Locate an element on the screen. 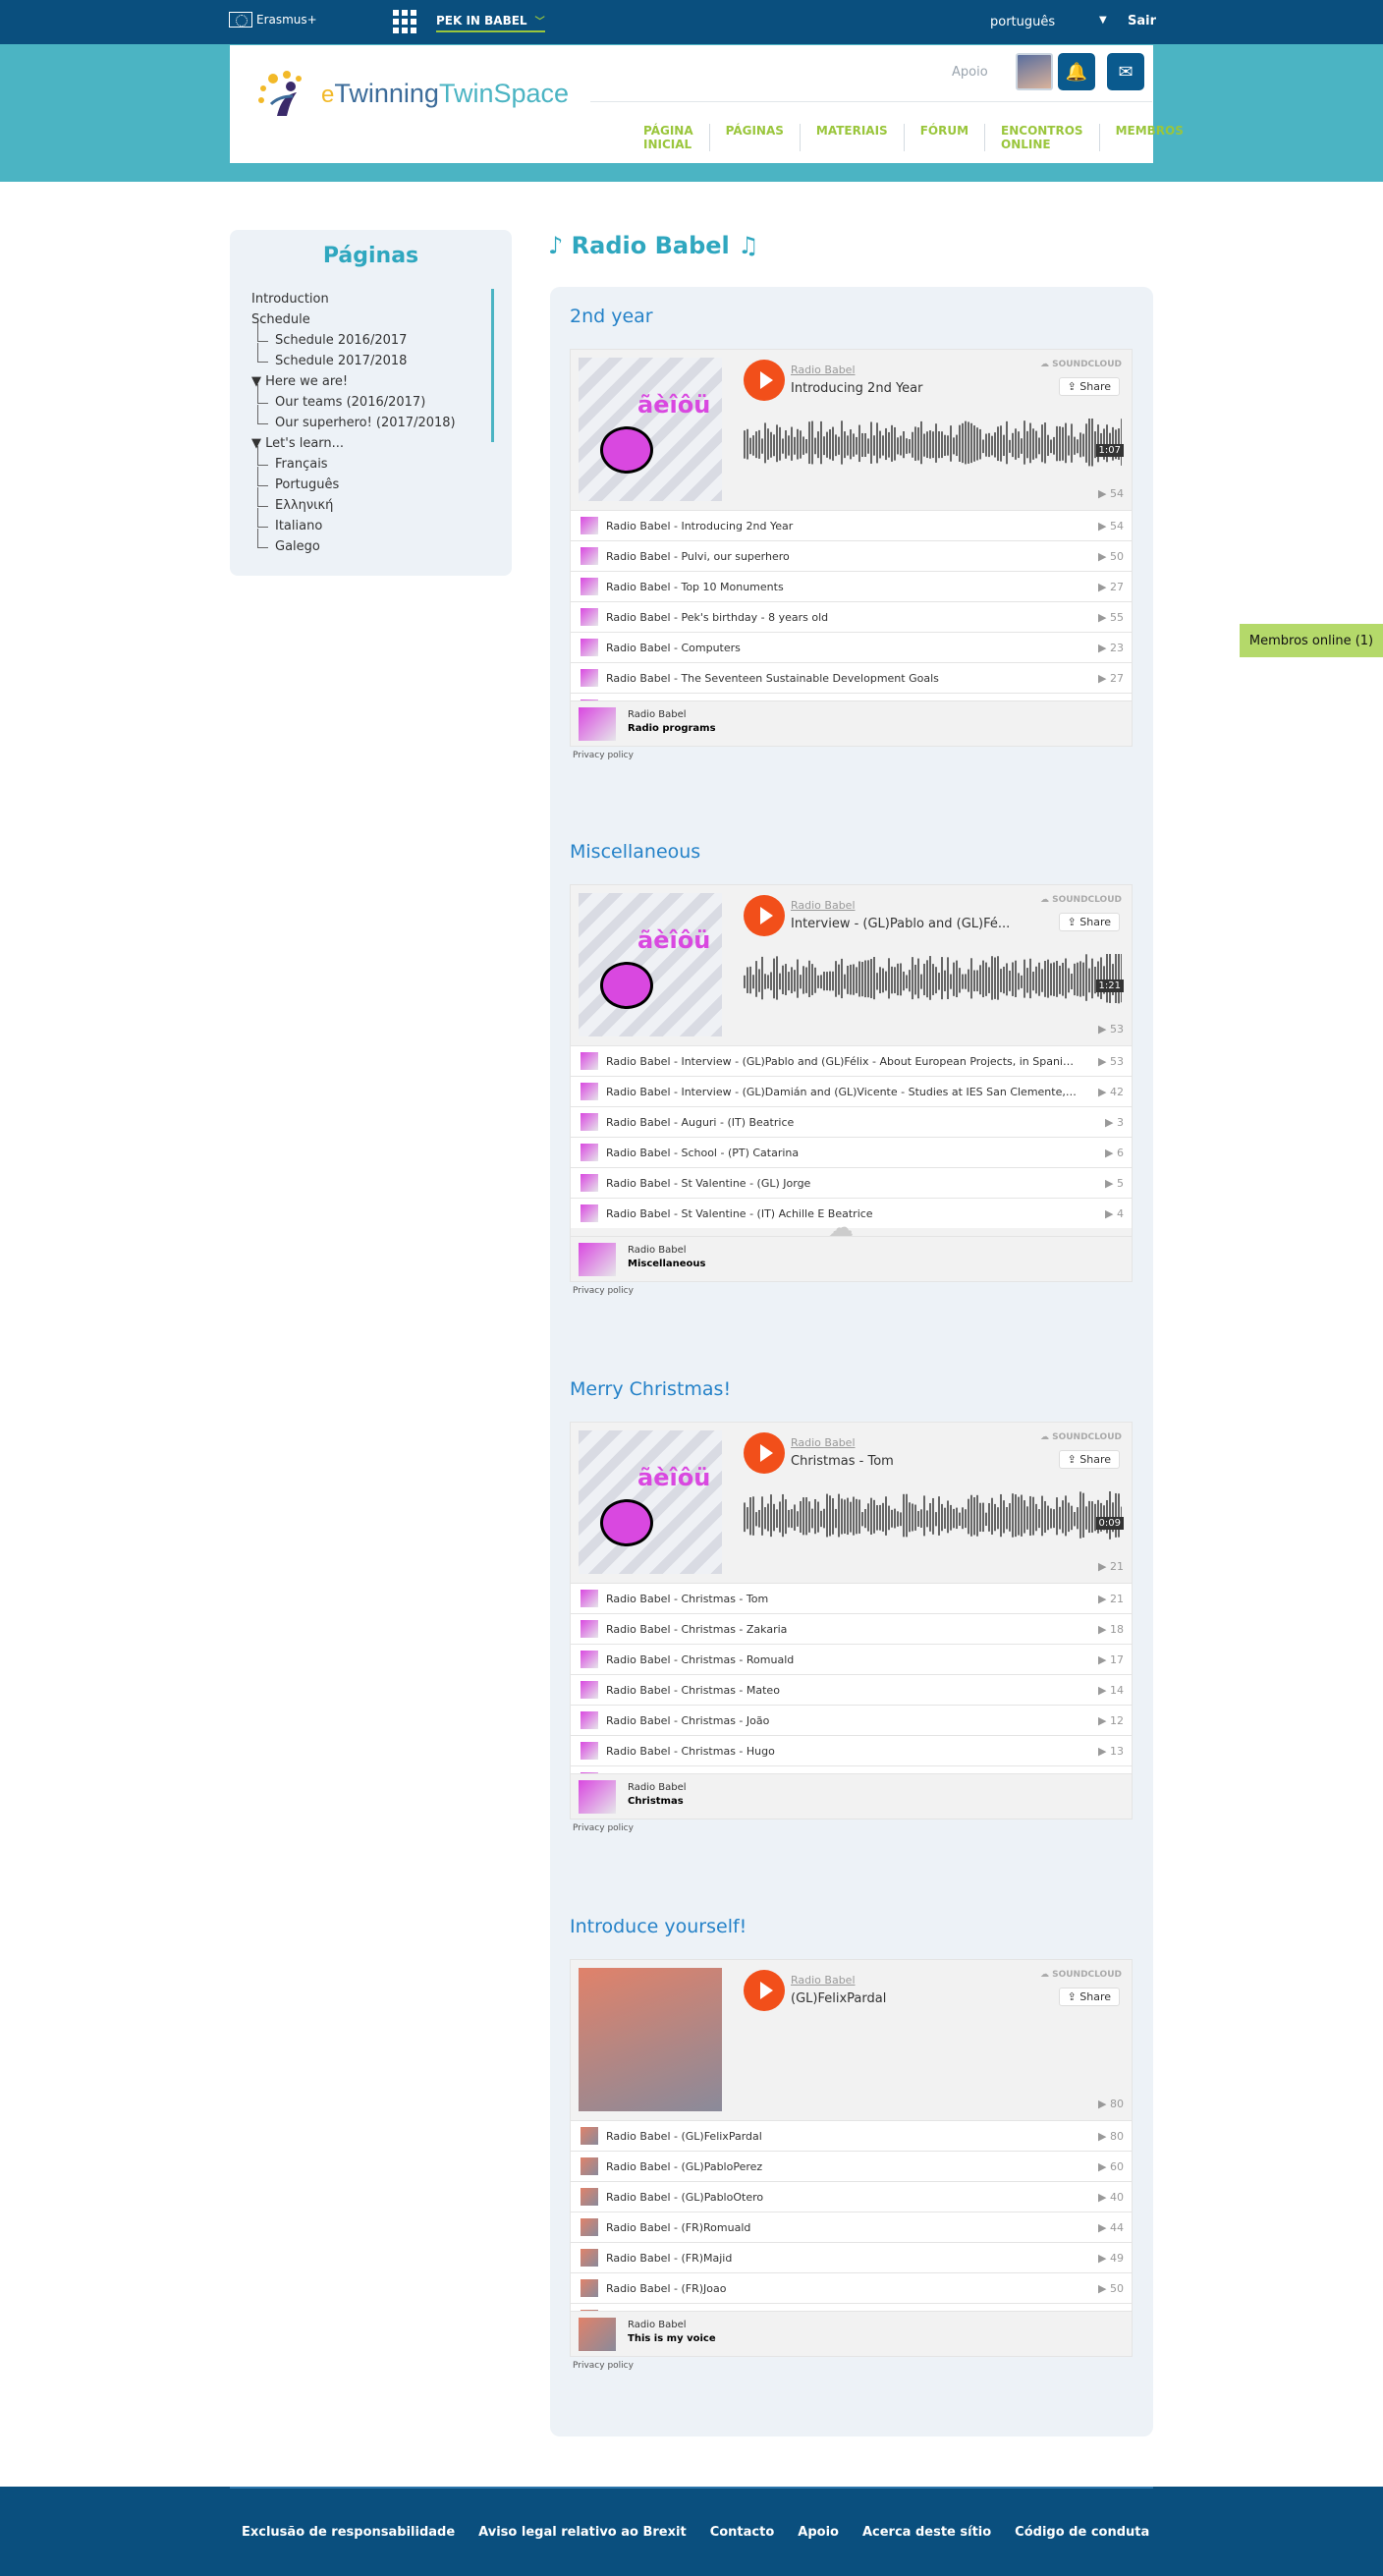  playlist-footer: Radio Babel Radio programs is located at coordinates (851, 723).